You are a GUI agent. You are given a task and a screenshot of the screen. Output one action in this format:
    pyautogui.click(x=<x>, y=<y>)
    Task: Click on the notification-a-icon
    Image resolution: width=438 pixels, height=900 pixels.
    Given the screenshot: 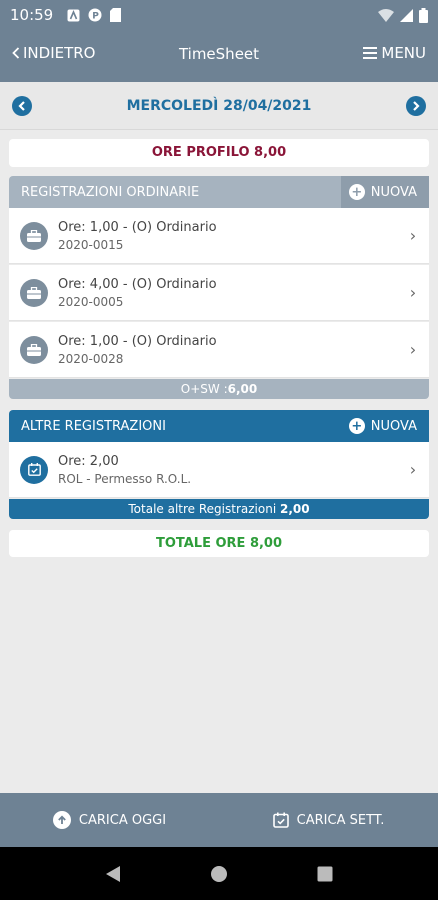 What is the action you would take?
    pyautogui.click(x=73, y=15)
    